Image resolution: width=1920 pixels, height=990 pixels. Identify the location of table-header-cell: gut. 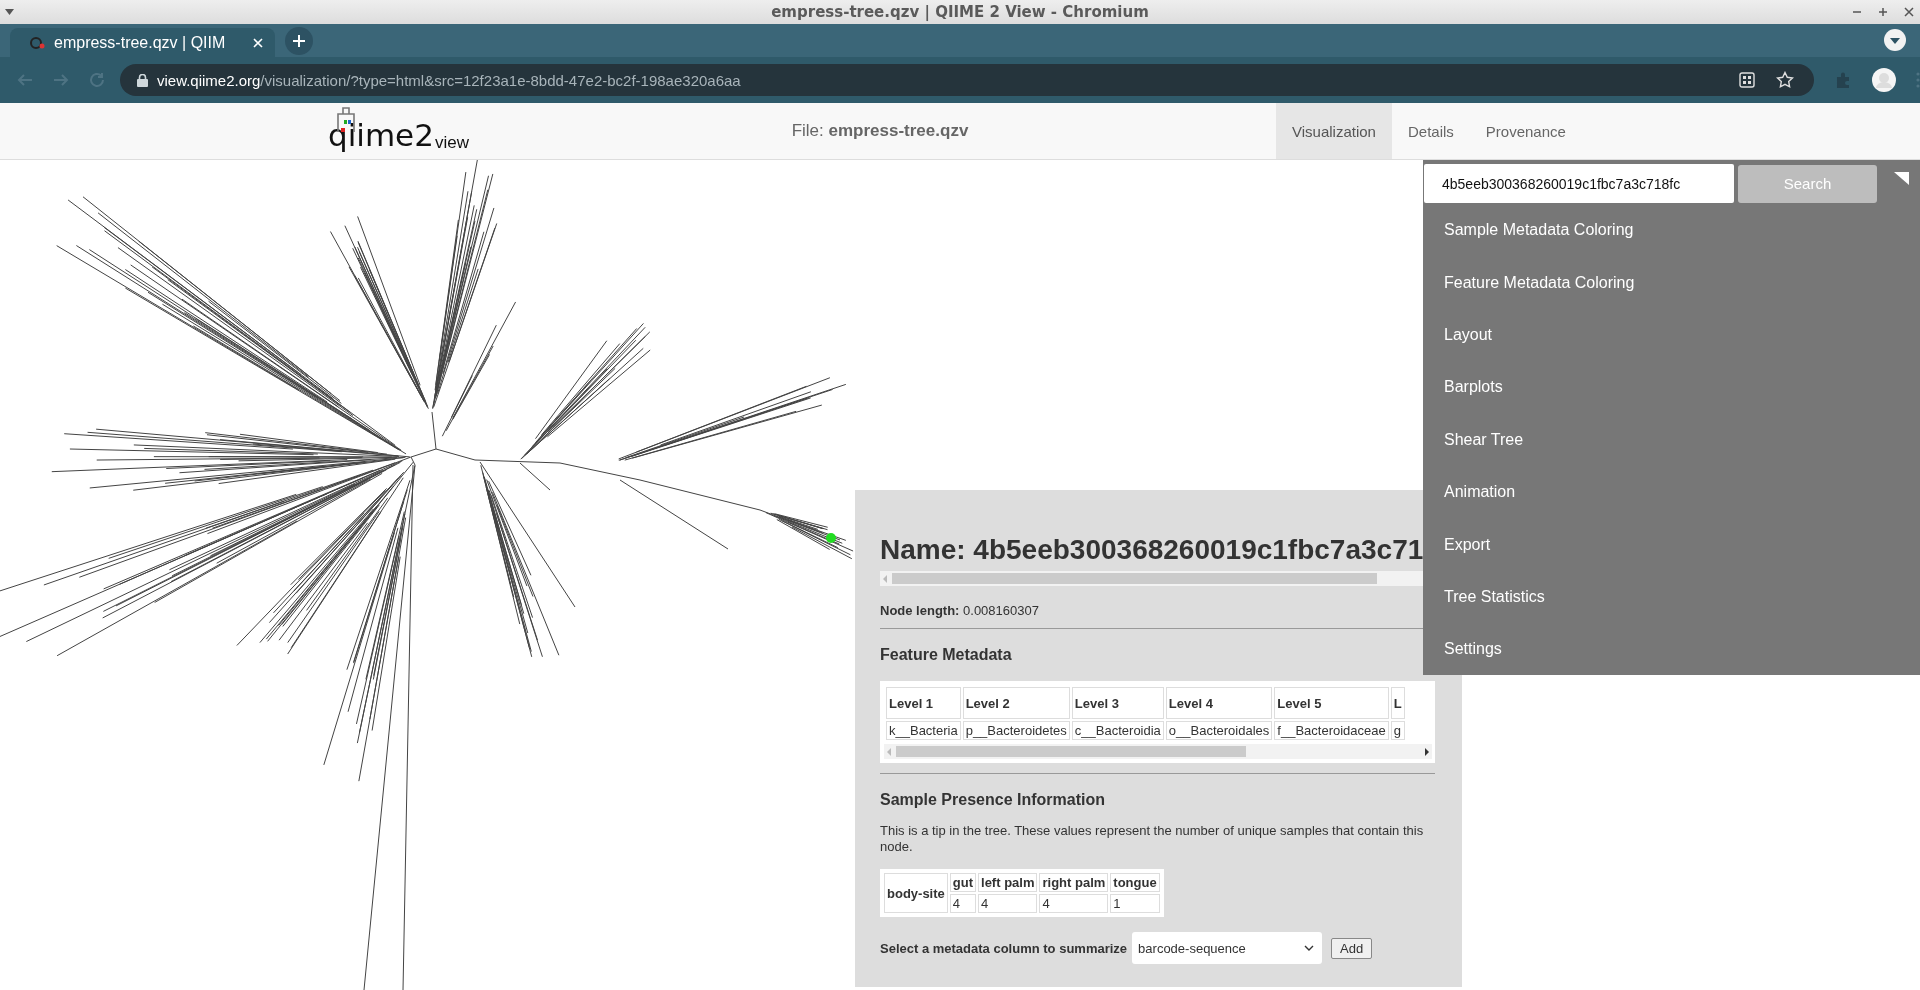
(962, 882).